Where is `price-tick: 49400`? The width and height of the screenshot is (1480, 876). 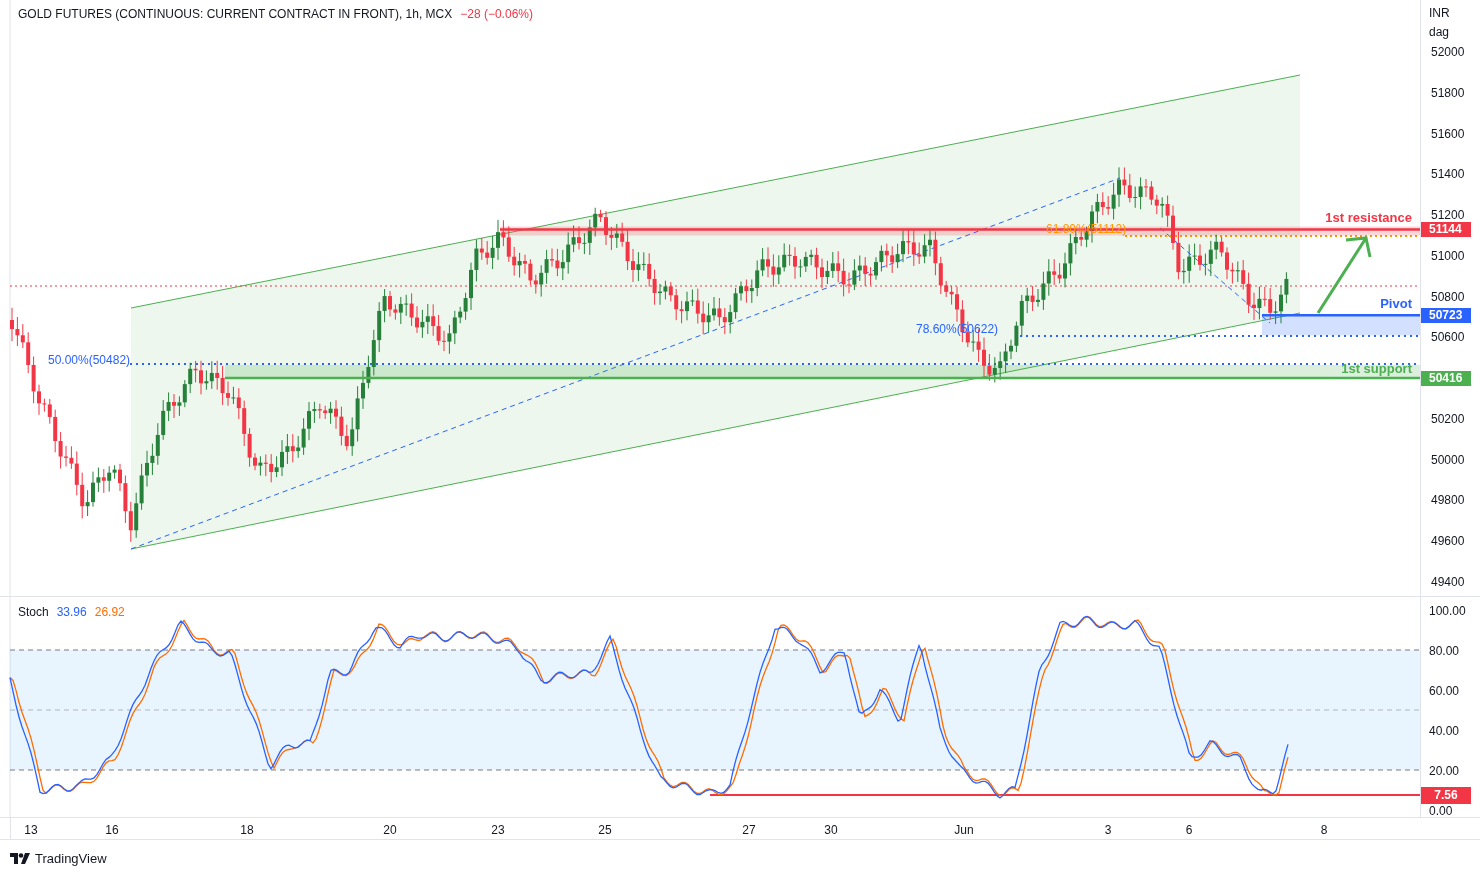 price-tick: 49400 is located at coordinates (1448, 582).